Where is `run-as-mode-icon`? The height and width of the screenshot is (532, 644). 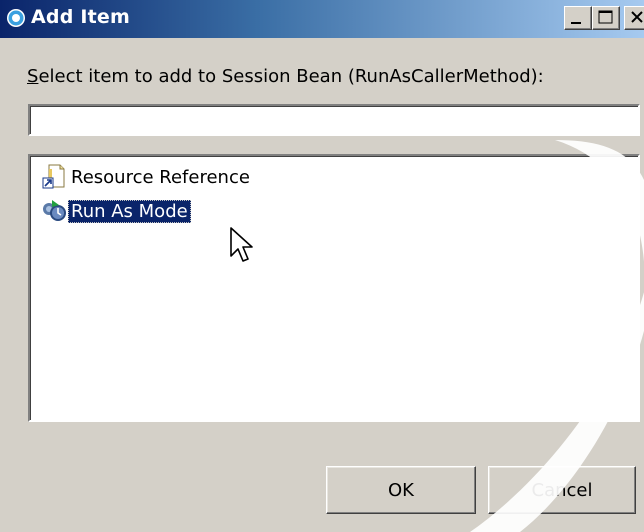 run-as-mode-icon is located at coordinates (54, 210).